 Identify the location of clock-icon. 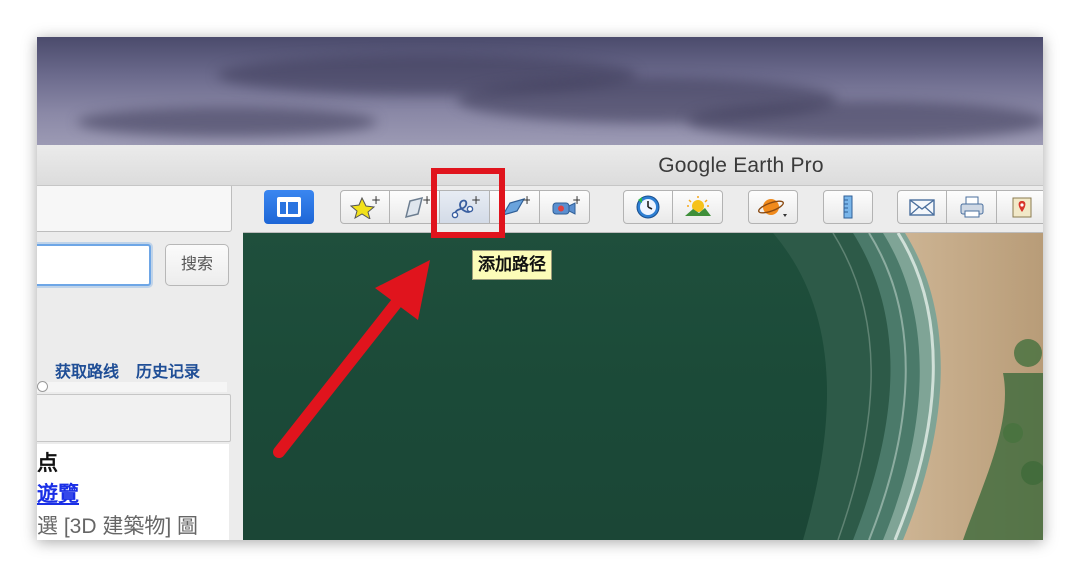
(648, 207).